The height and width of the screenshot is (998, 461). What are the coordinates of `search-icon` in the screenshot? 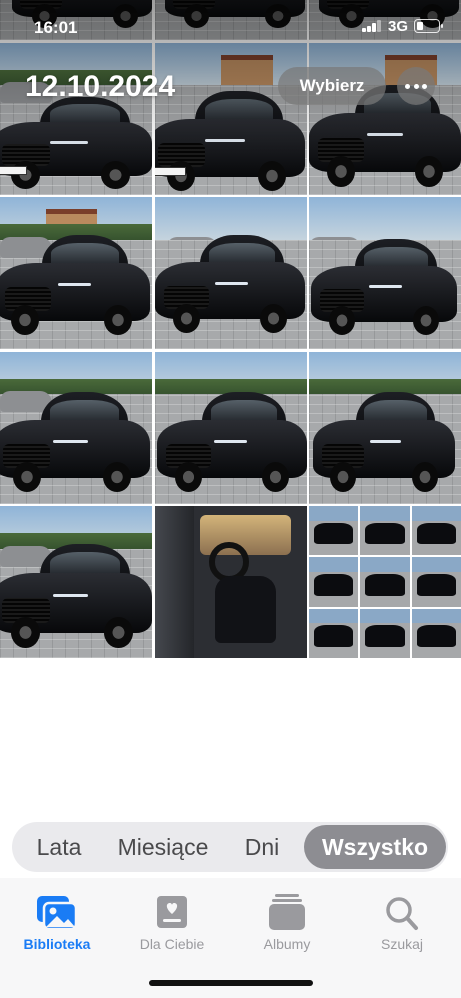 It's located at (402, 913).